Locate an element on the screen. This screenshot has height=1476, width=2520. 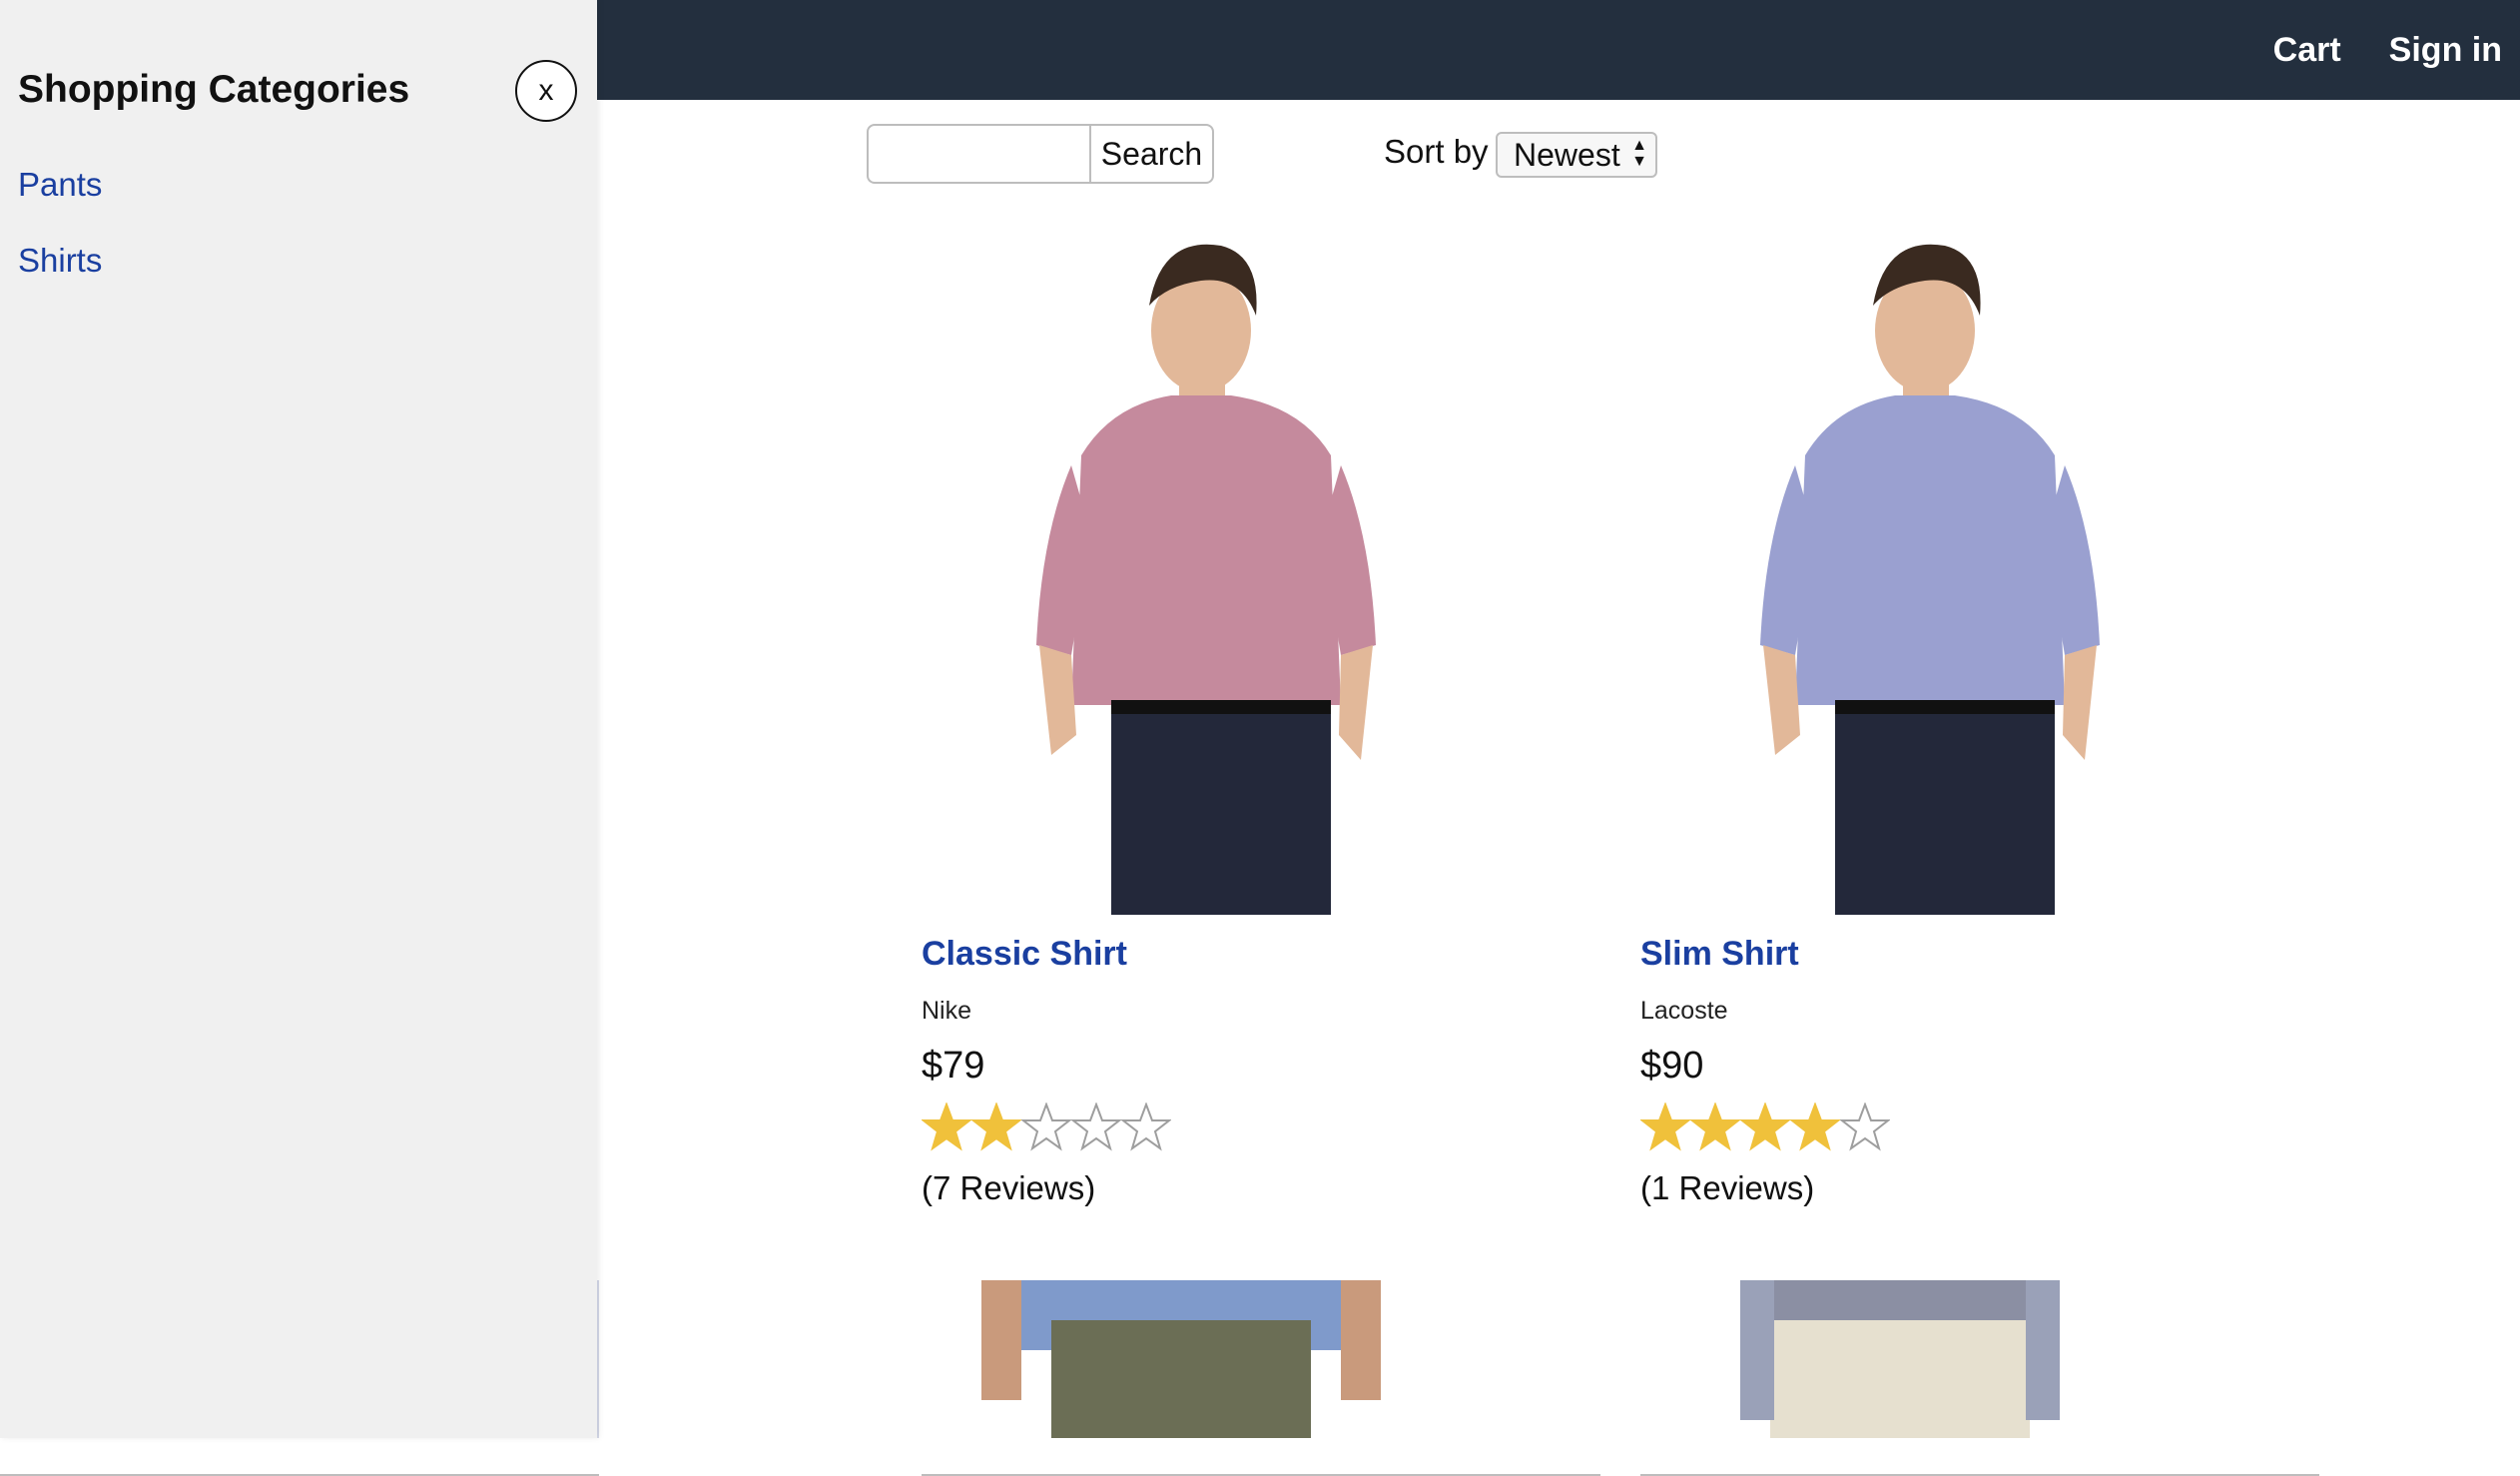
search-button: Search is located at coordinates (1151, 154).